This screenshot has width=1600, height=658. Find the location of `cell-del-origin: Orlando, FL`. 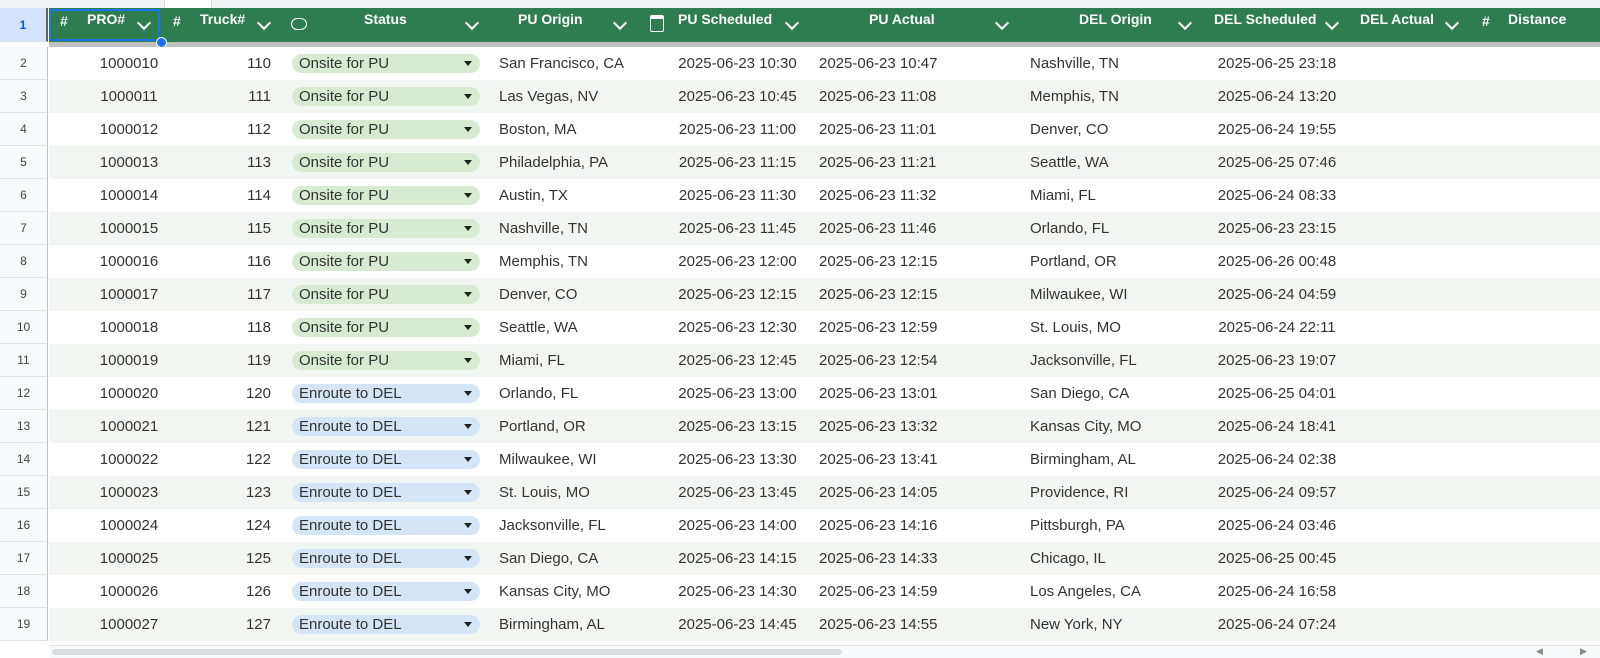

cell-del-origin: Orlando, FL is located at coordinates (1110, 228).